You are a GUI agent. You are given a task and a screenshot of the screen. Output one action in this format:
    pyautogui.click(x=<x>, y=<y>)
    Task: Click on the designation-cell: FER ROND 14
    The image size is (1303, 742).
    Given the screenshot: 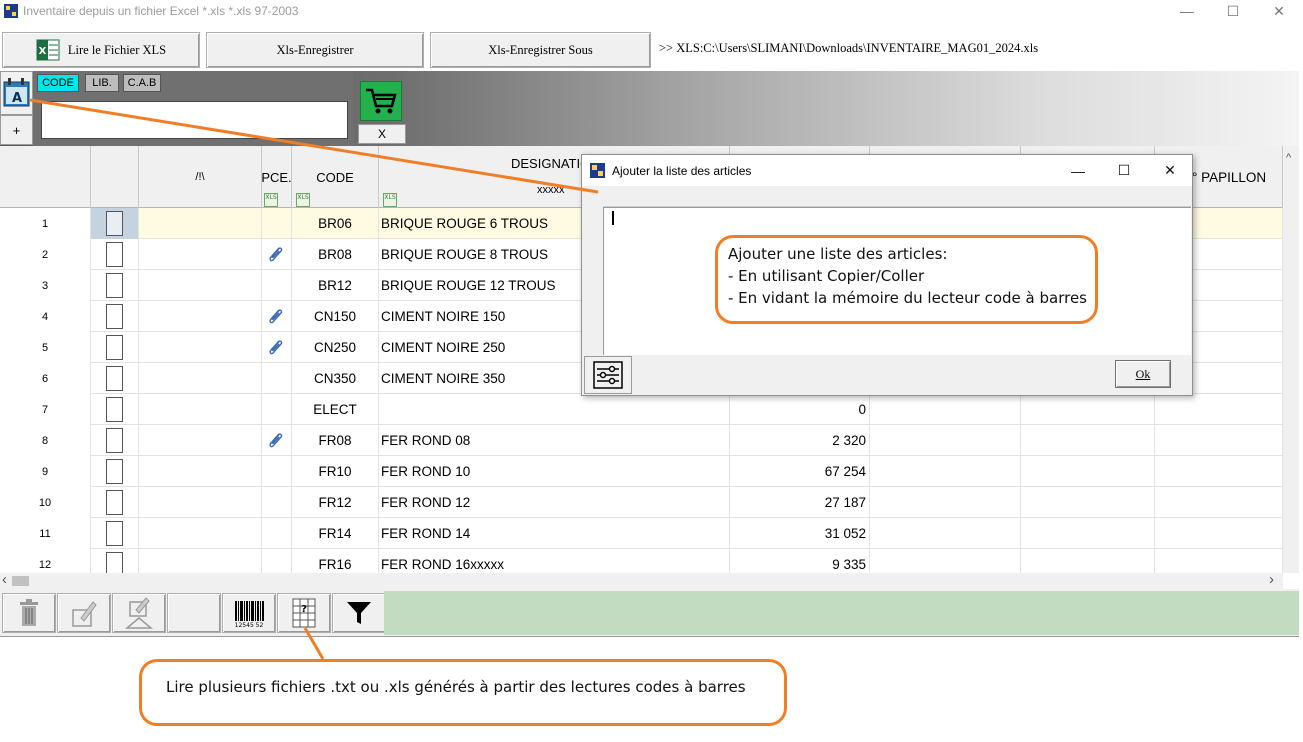 What is the action you would take?
    pyautogui.click(x=554, y=533)
    